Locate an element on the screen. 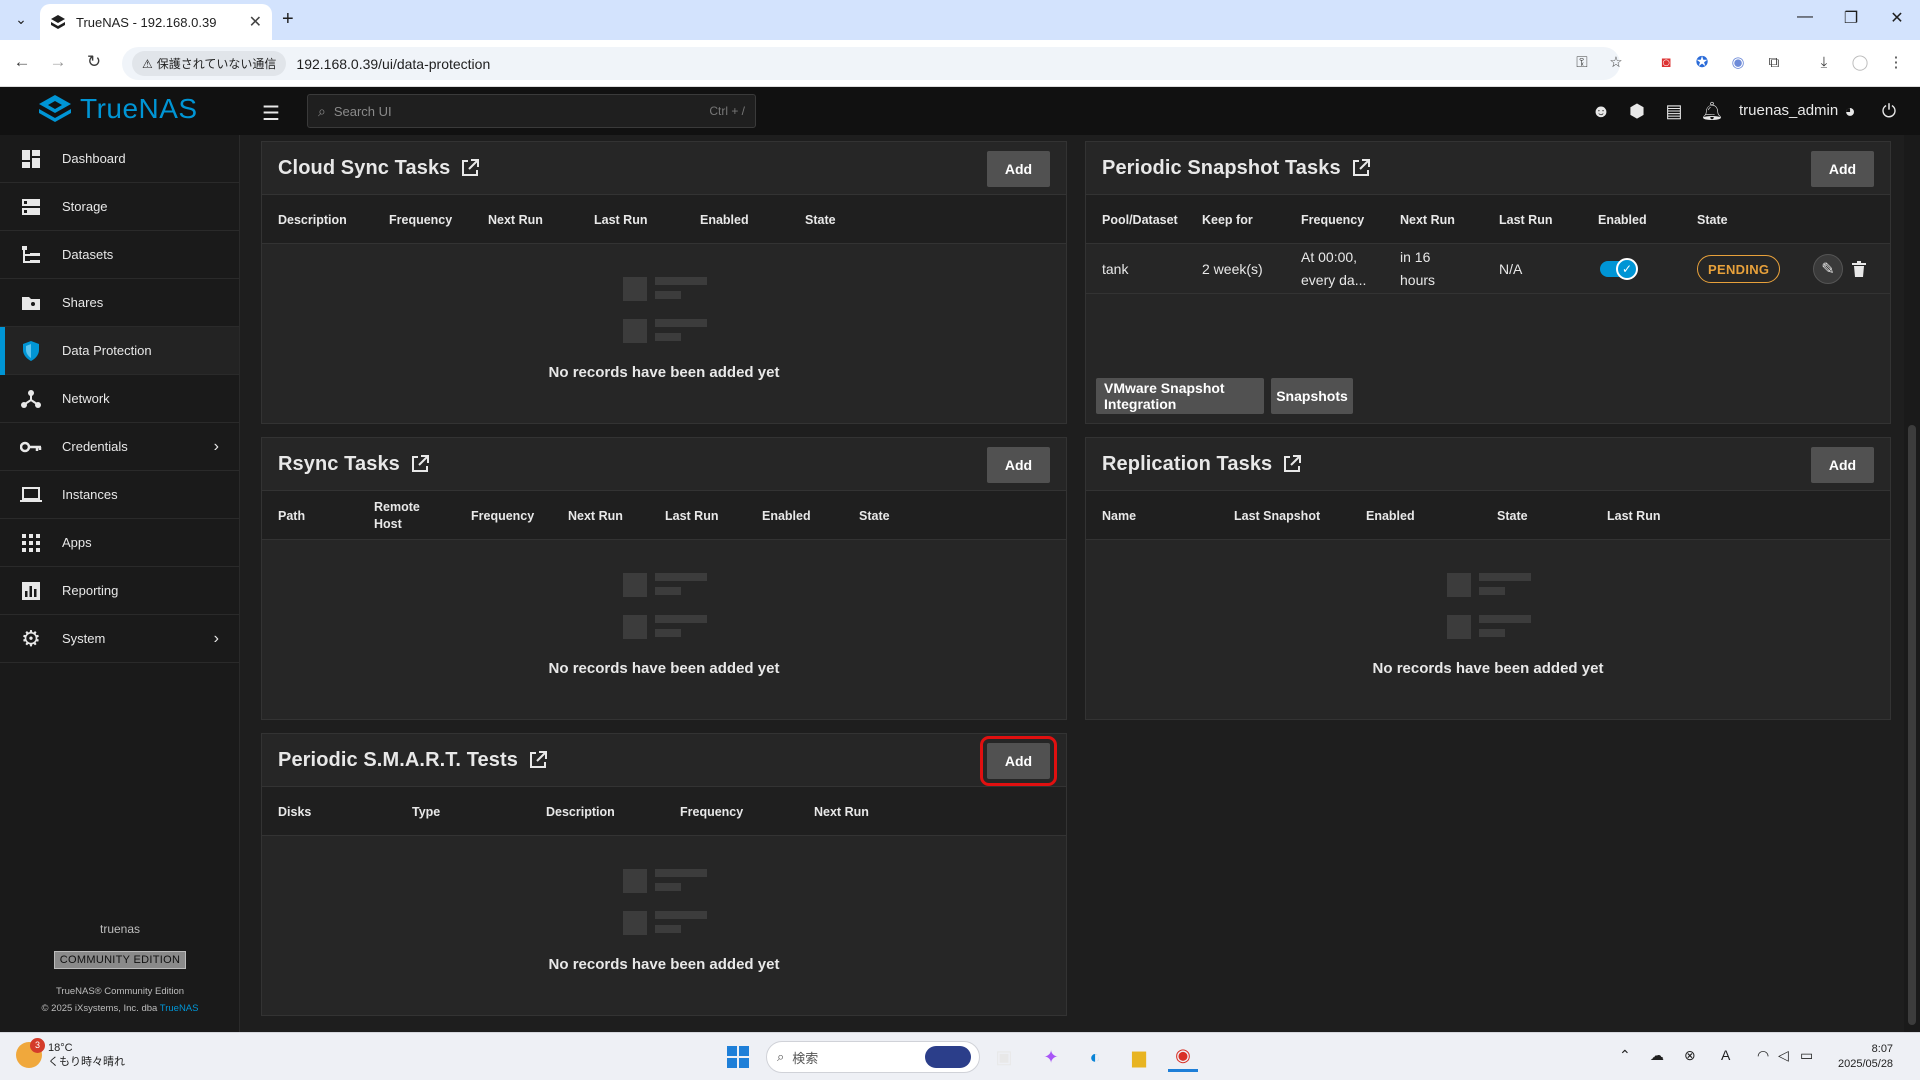  feedback-smiley-icon: ☻ is located at coordinates (1601, 111).